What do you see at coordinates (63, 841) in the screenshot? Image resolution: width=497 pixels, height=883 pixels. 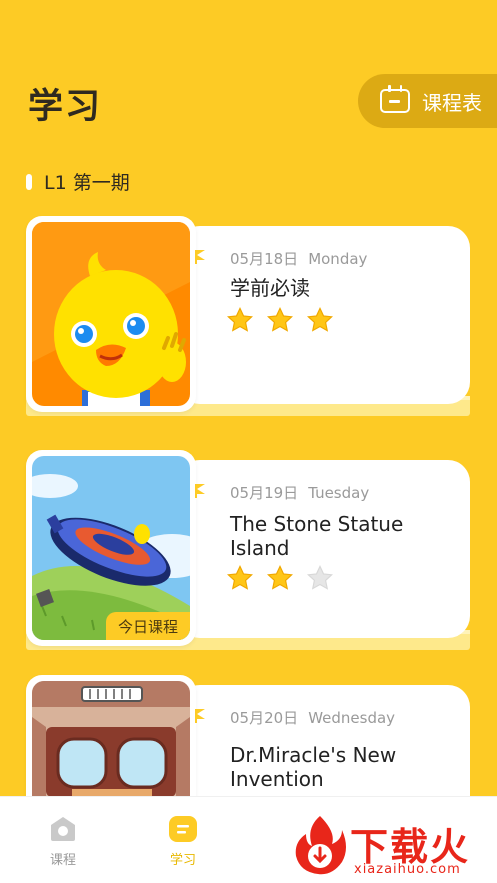 I see `tab-courses: 课程` at bounding box center [63, 841].